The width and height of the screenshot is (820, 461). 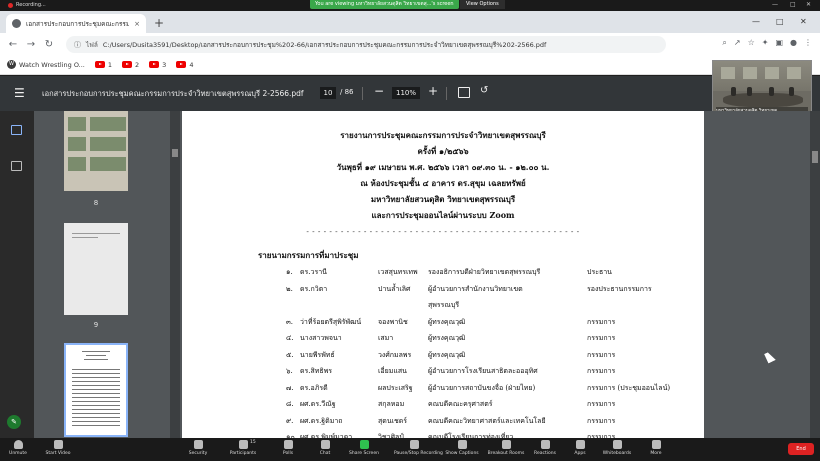 I want to click on browser-close-button: ✕, so click(x=803, y=21).